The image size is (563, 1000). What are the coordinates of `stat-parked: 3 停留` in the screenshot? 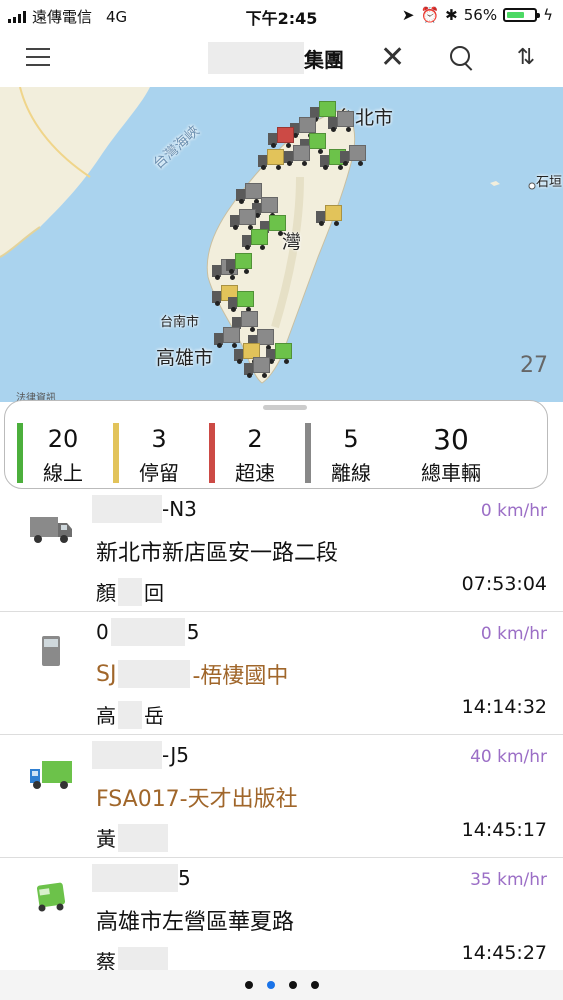 It's located at (154, 454).